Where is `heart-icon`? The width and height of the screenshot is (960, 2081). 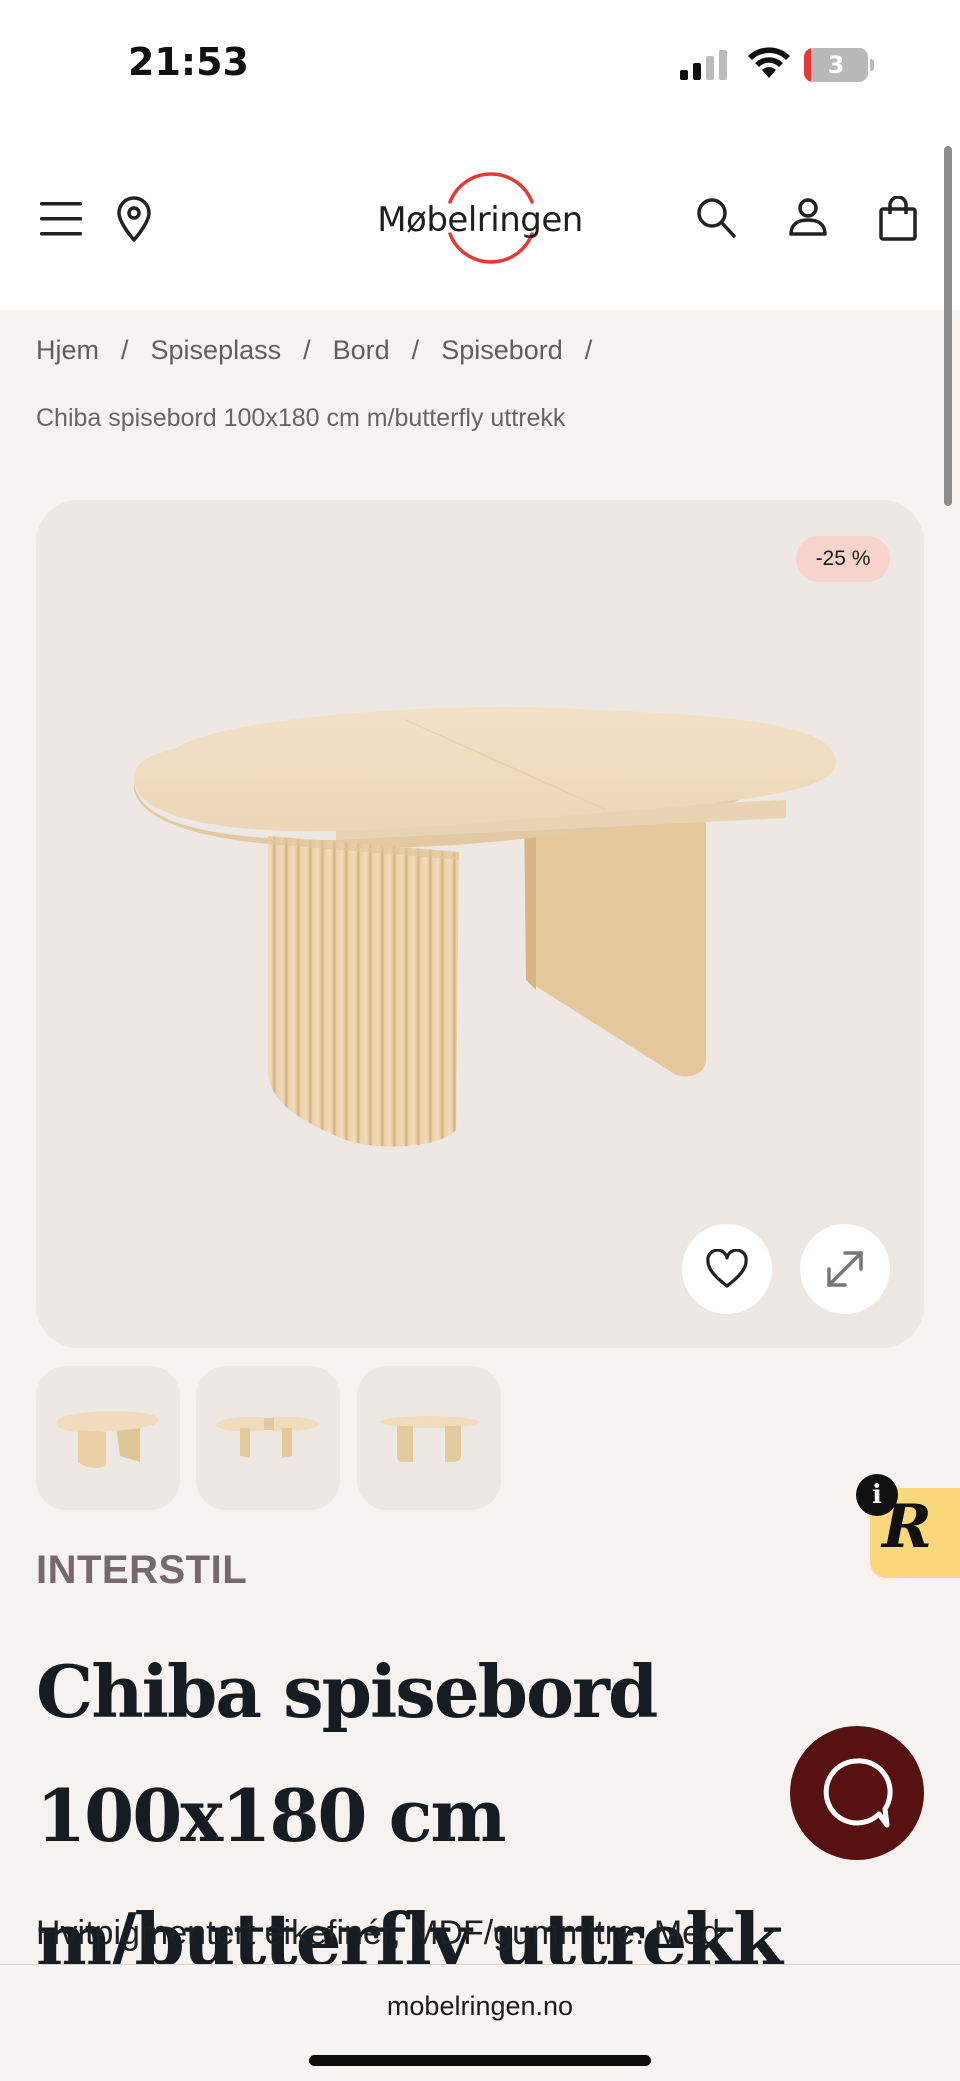 heart-icon is located at coordinates (727, 1268).